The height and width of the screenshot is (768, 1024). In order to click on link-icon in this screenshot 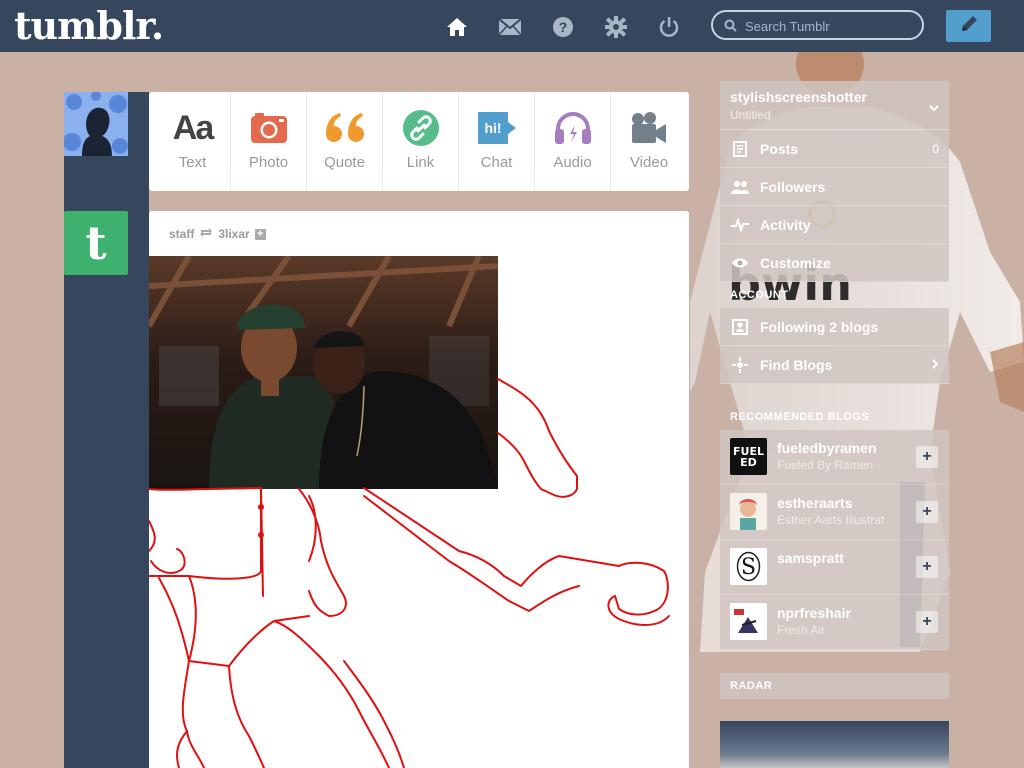, I will do `click(421, 128)`.